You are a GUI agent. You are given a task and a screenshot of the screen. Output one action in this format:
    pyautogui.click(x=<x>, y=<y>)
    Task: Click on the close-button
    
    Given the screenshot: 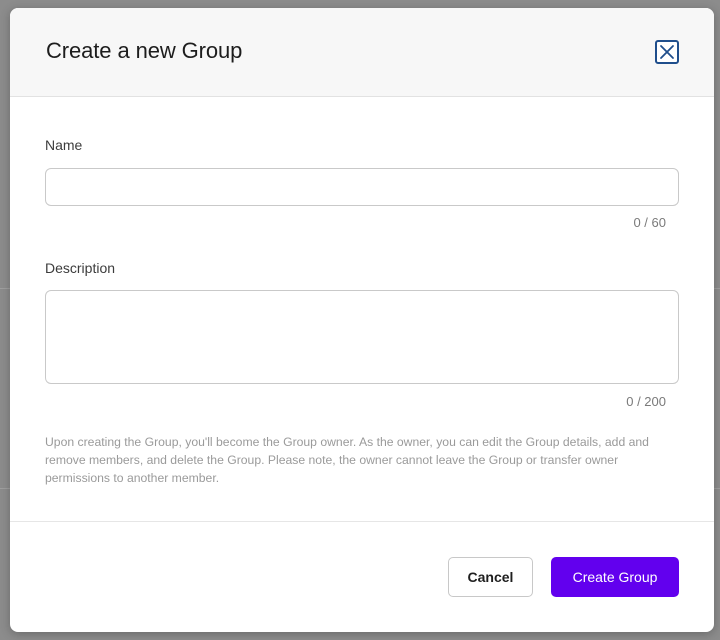 What is the action you would take?
    pyautogui.click(x=667, y=52)
    